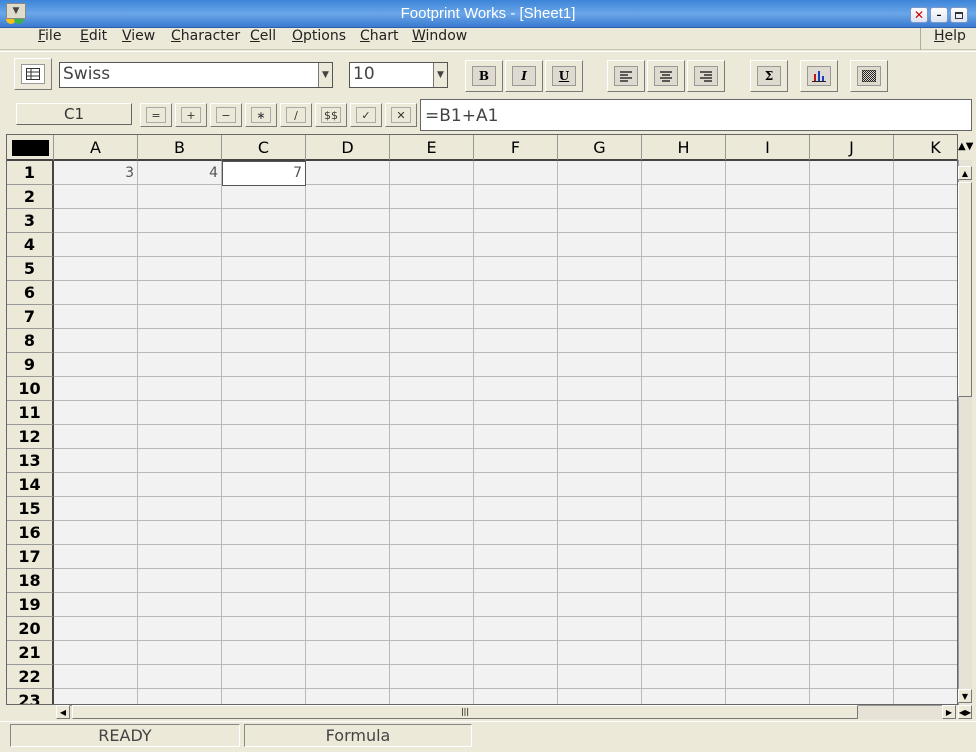 The width and height of the screenshot is (976, 752). Describe the element at coordinates (965, 712) in the screenshot. I see `split-handle: ◀▶` at that location.